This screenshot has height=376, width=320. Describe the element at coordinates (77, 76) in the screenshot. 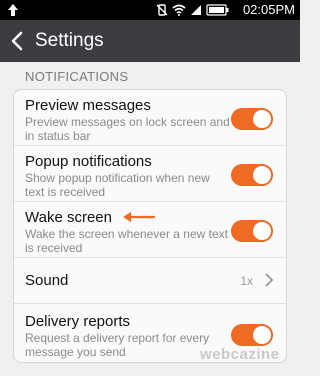

I see `section-header: NOTIFICATIONS` at that location.